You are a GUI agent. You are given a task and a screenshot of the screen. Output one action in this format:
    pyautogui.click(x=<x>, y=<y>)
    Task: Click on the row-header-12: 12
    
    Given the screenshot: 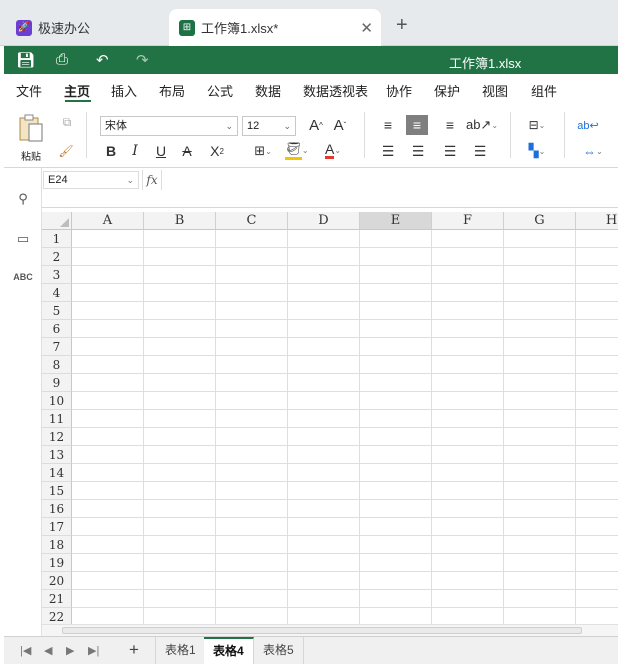 What is the action you would take?
    pyautogui.click(x=57, y=437)
    